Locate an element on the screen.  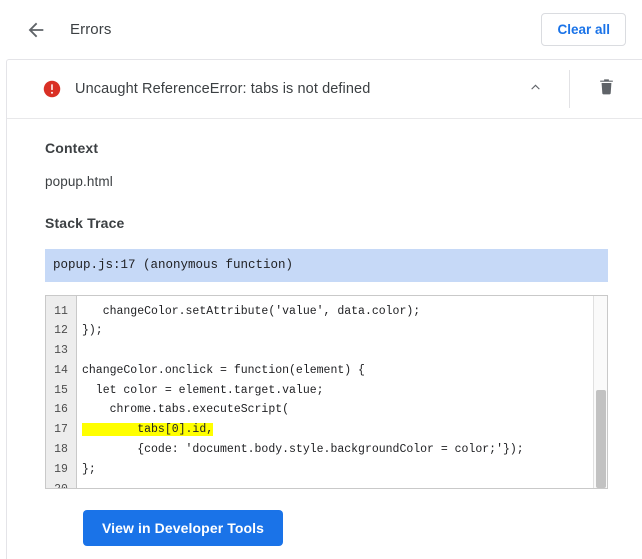
line-number: 13 is located at coordinates (61, 351).